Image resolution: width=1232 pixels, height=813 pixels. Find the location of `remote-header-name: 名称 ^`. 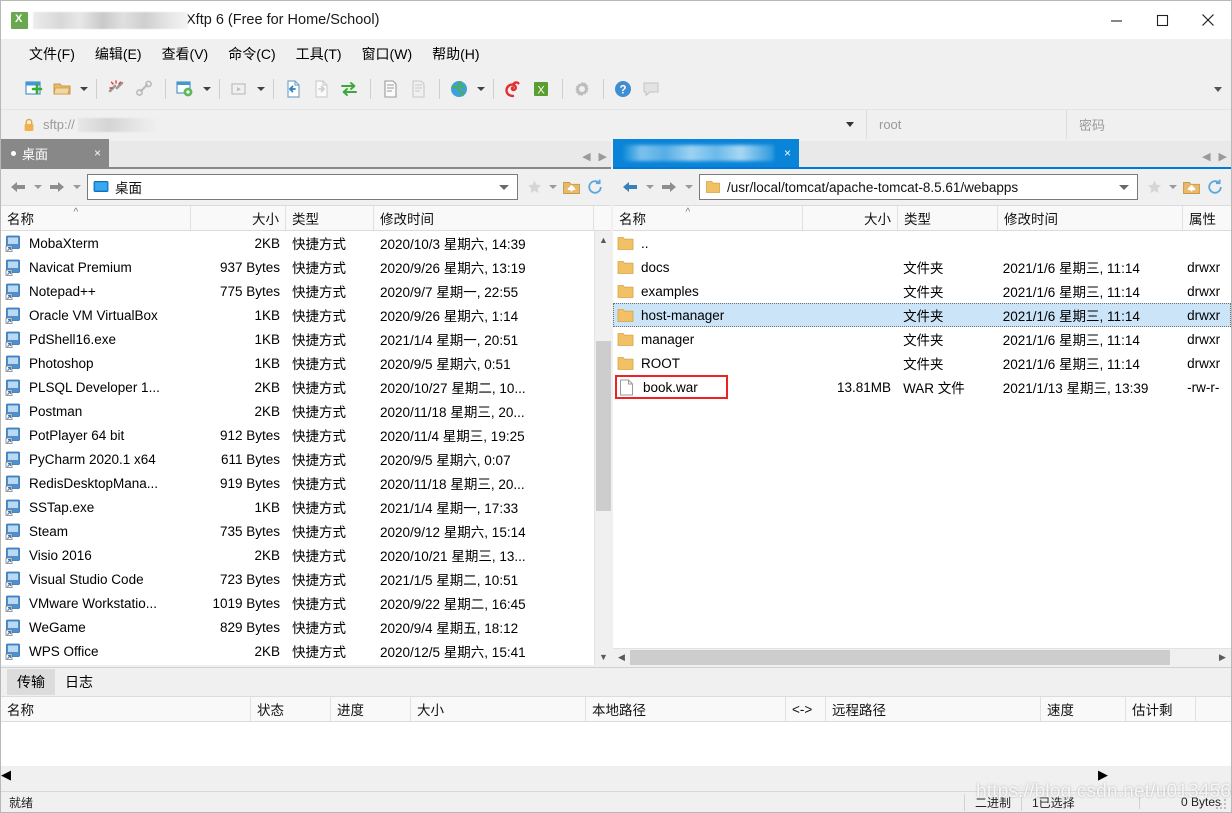

remote-header-name: 名称 ^ is located at coordinates (708, 218).